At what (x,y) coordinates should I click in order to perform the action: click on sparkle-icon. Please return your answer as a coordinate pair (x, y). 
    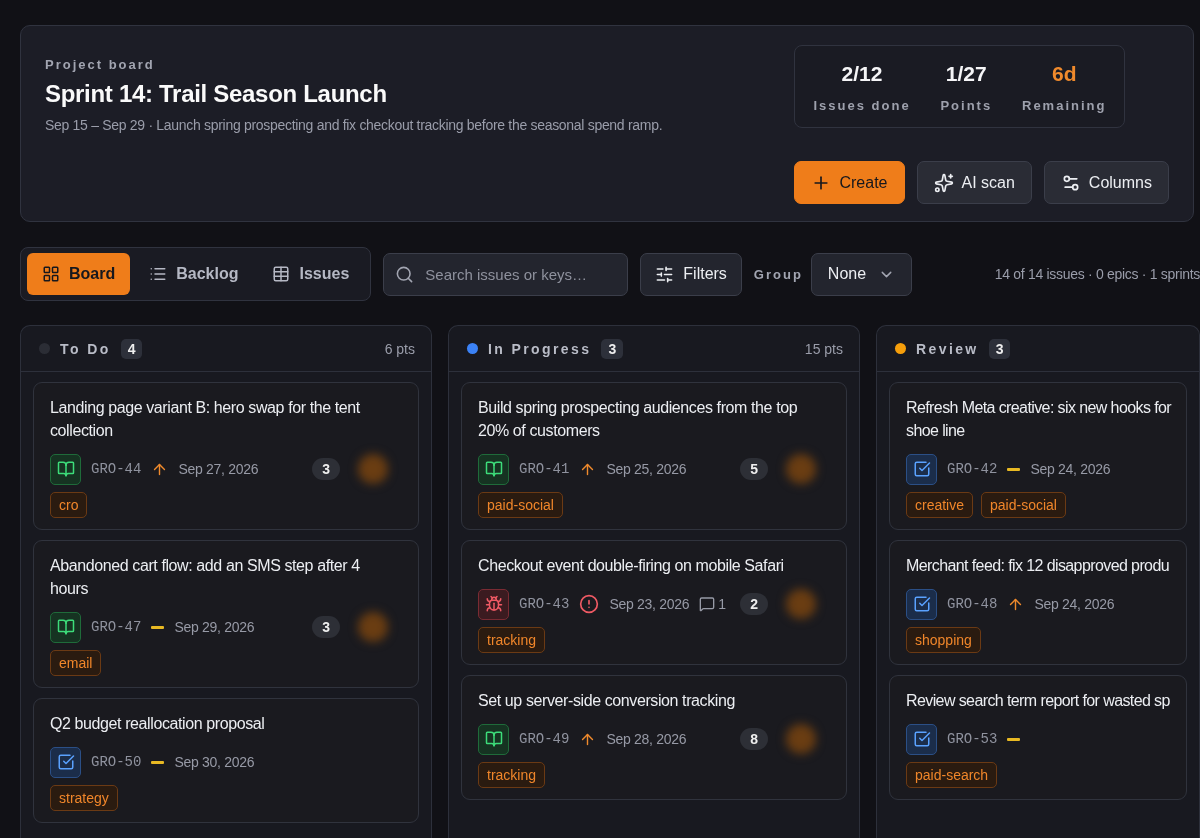
    Looking at the image, I should click on (943, 182).